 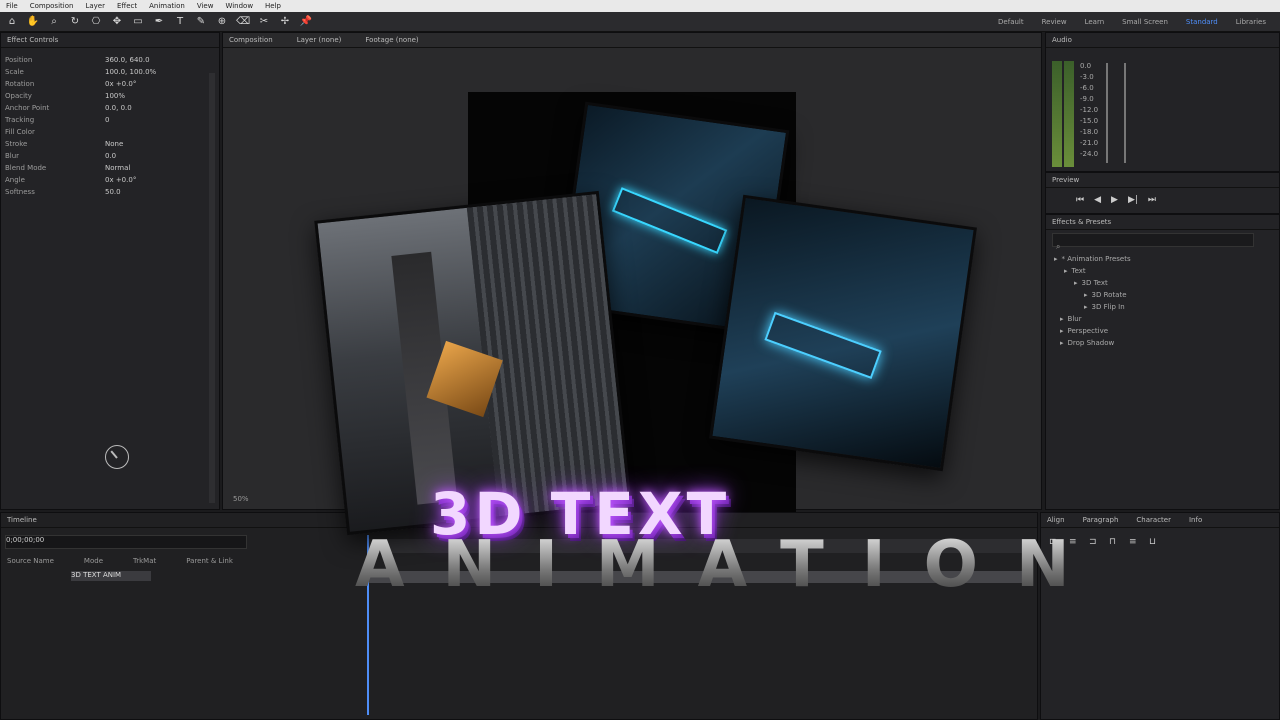 What do you see at coordinates (1145, 22) in the screenshot?
I see `workspace-small-screen: Small Screen` at bounding box center [1145, 22].